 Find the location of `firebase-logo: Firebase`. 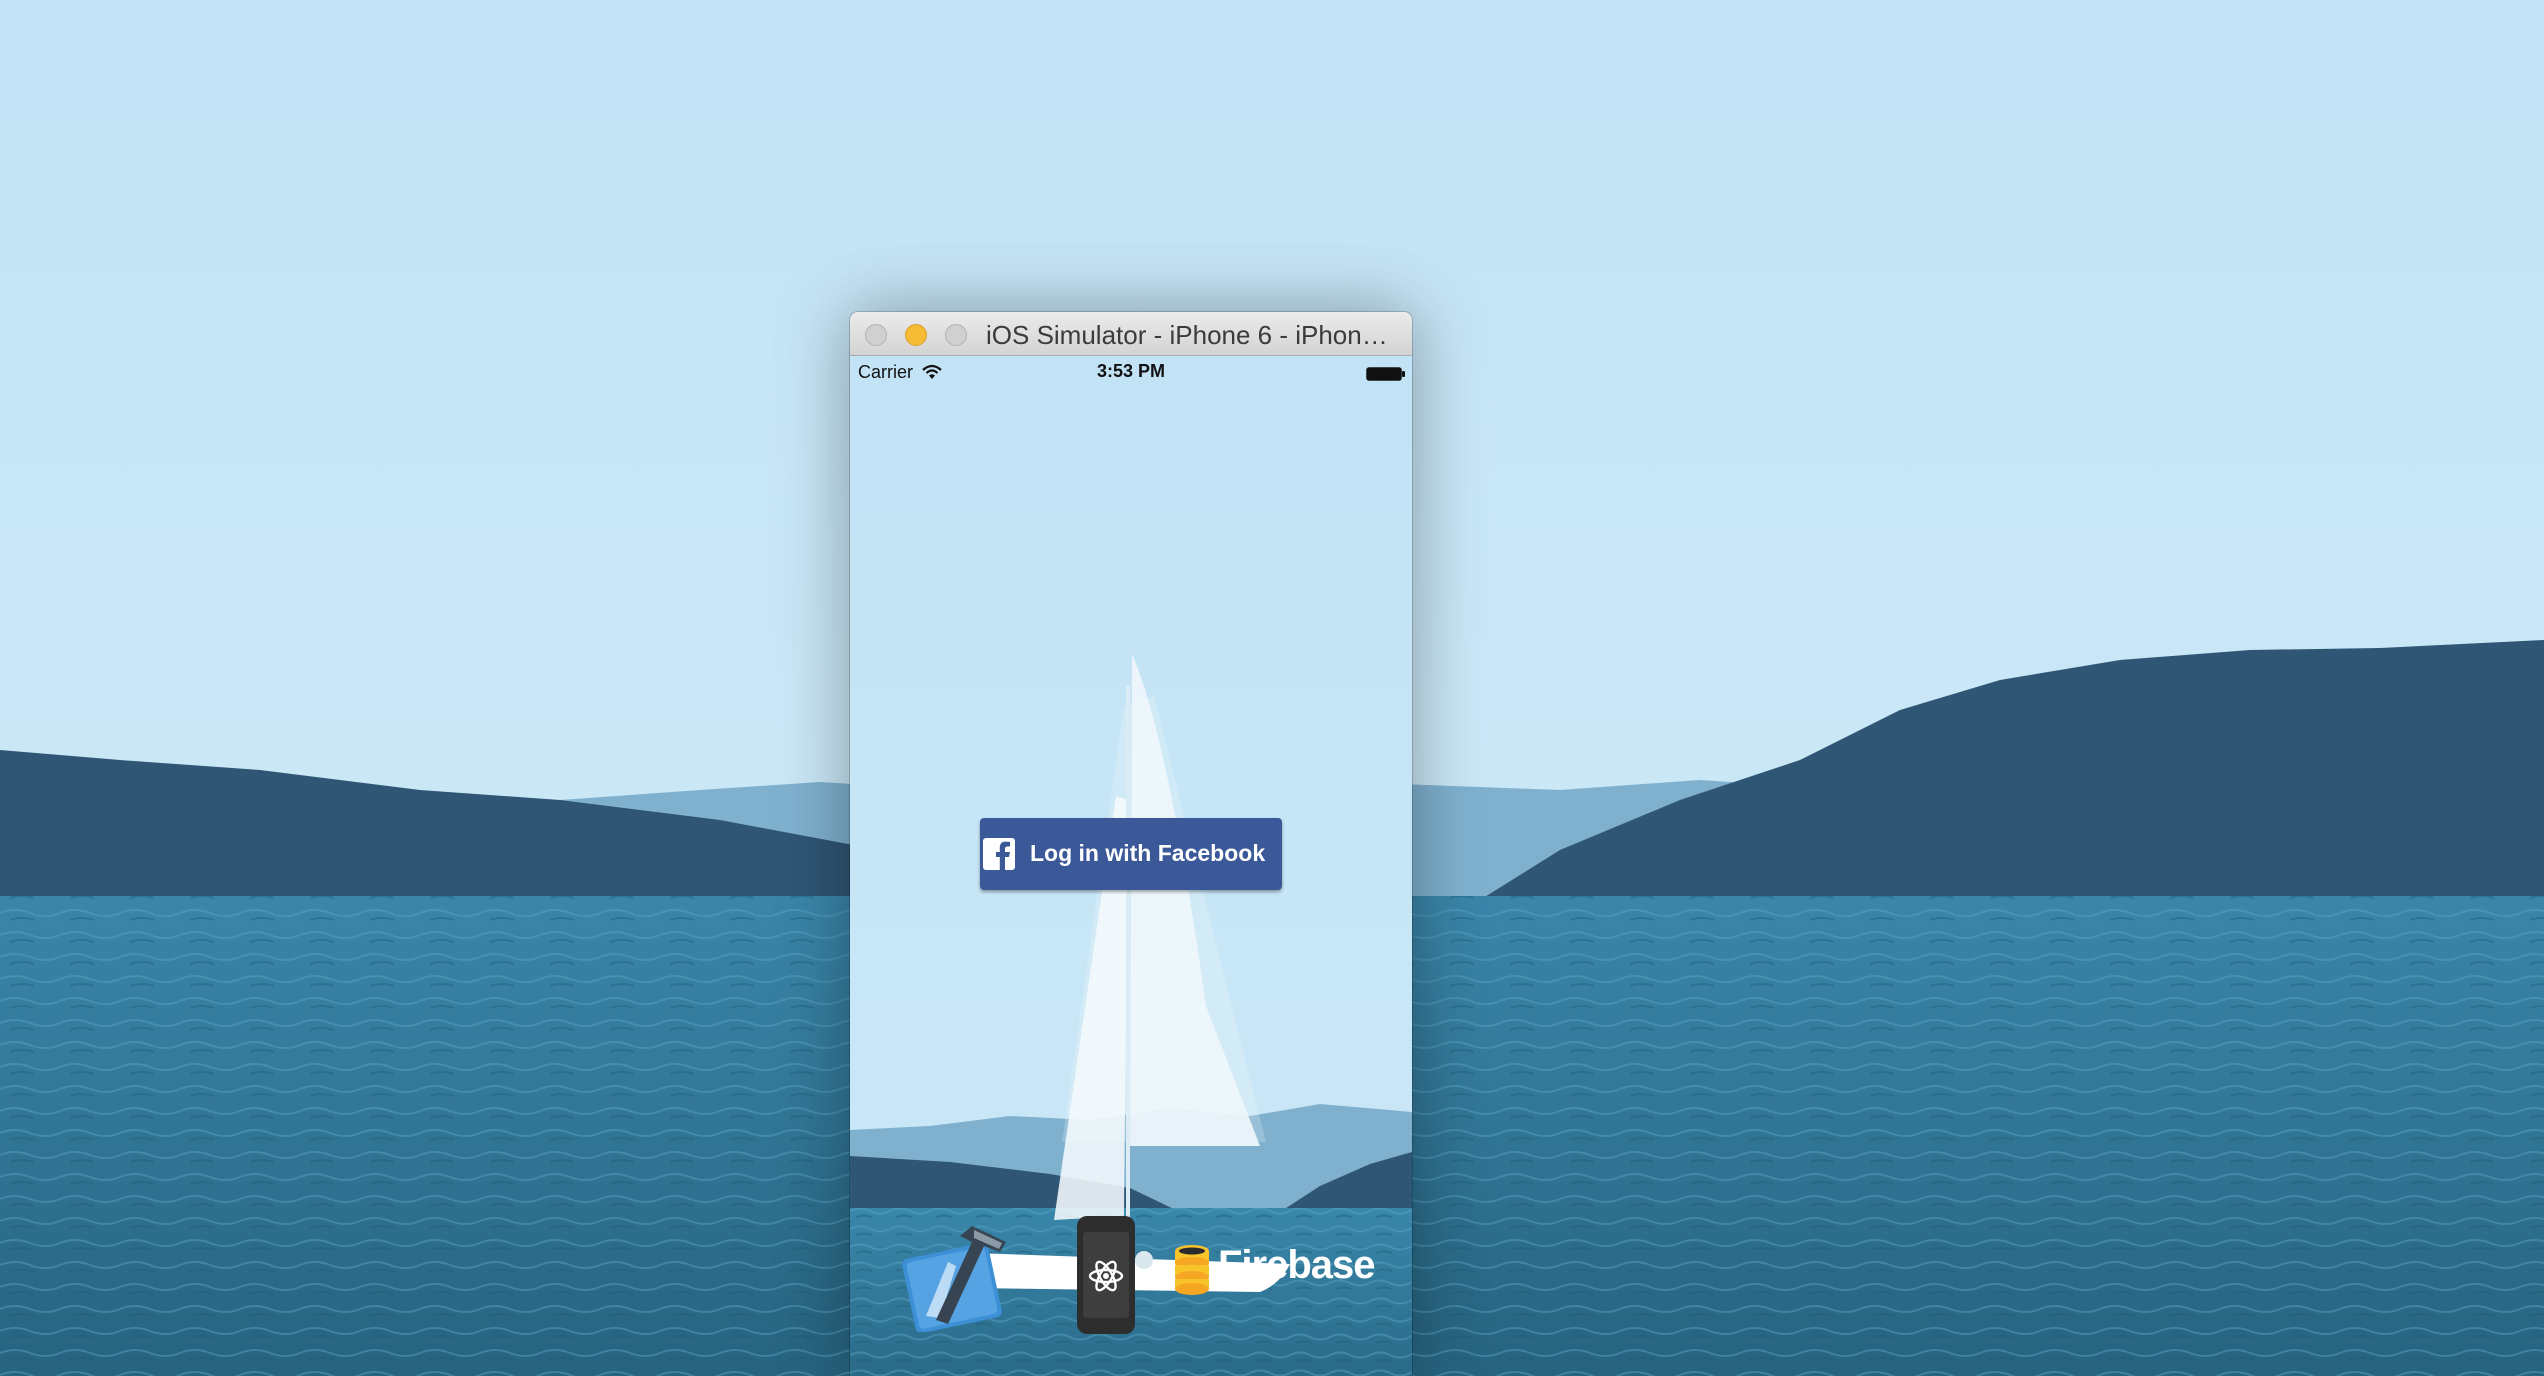

firebase-logo: Firebase is located at coordinates (1287, 1274).